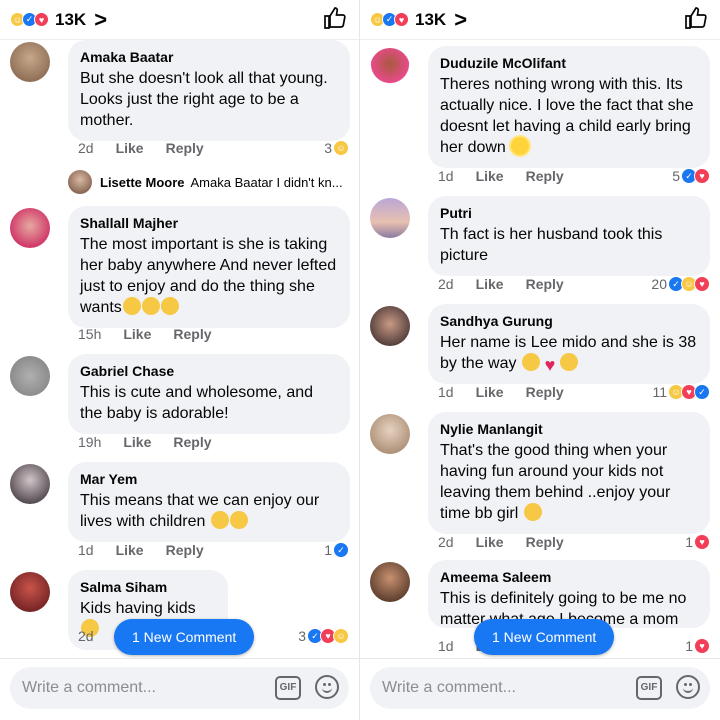 This screenshot has height=720, width=720. Describe the element at coordinates (336, 148) in the screenshot. I see `comment-reactions: 3 ☺` at that location.